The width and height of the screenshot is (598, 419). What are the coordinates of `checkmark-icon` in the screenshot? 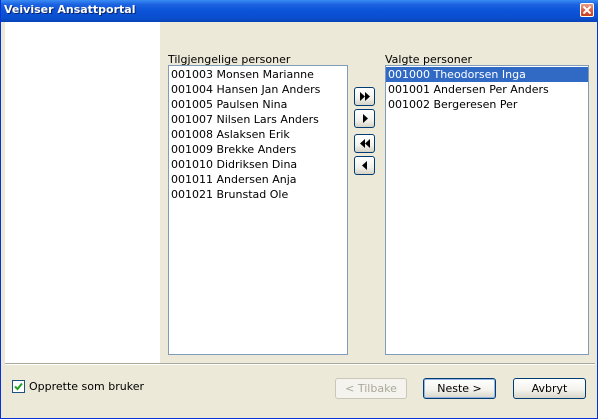 It's located at (18, 386).